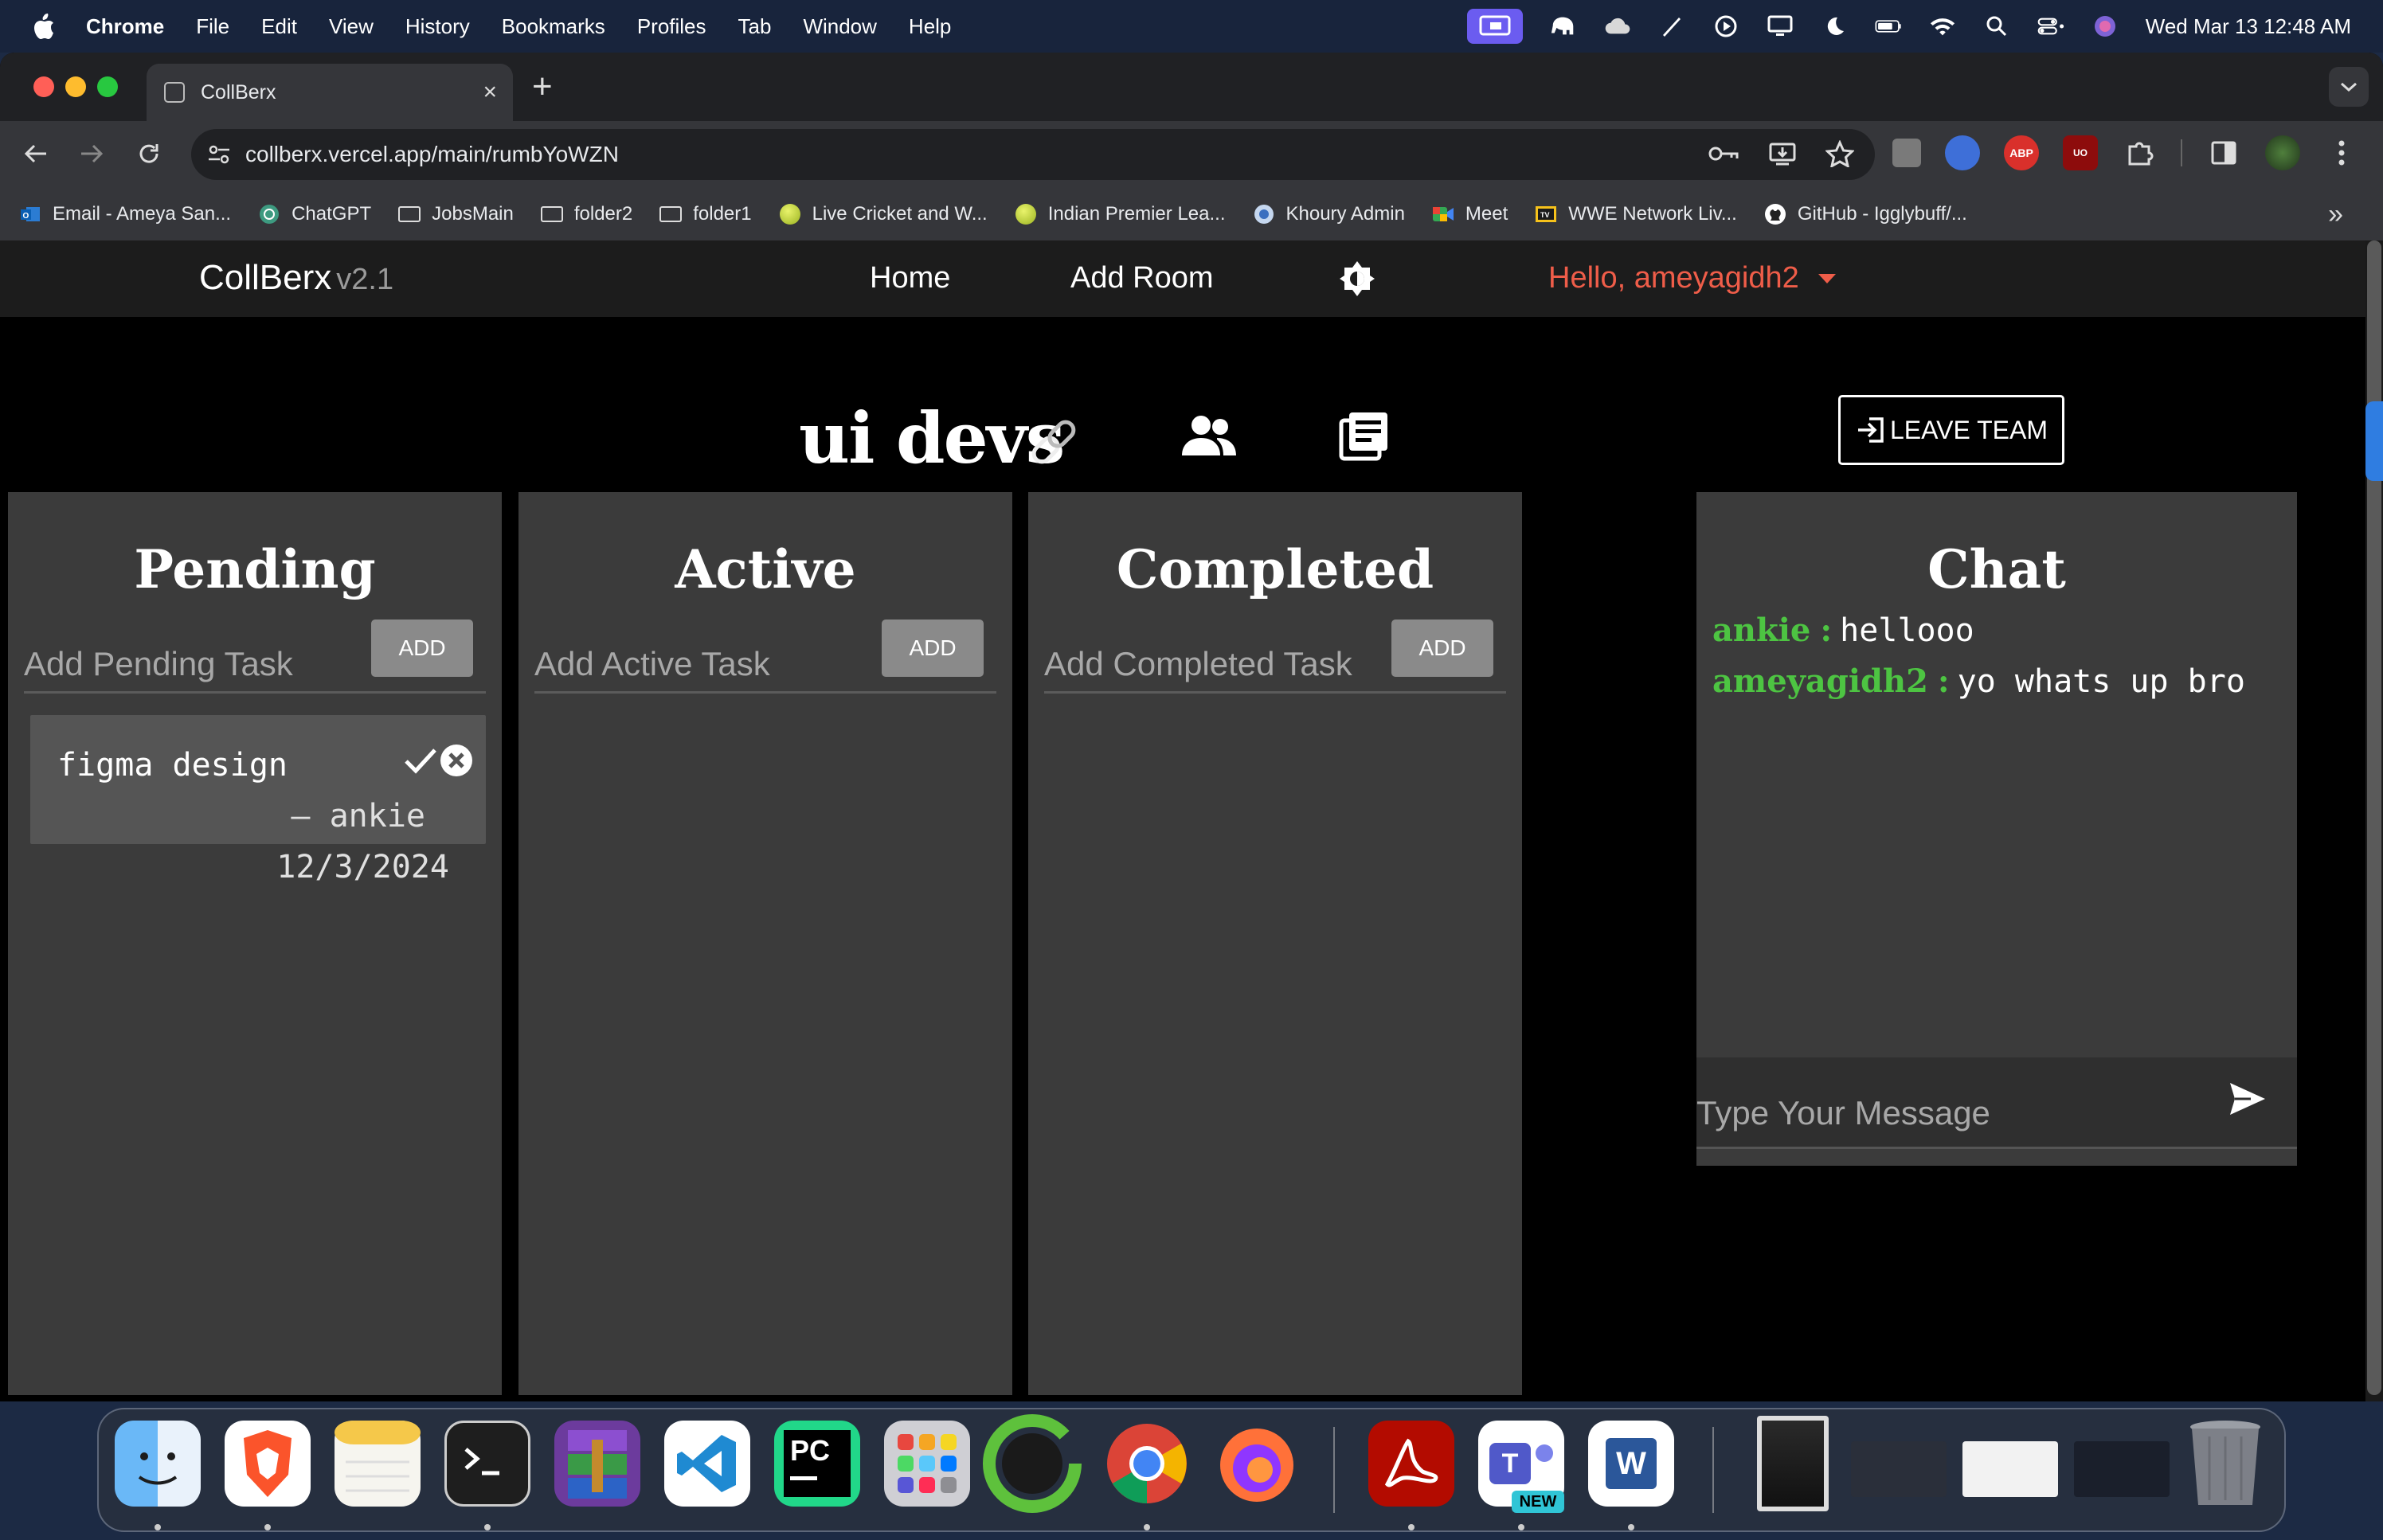 This screenshot has height=1540, width=2383. I want to click on back-arrow-icon, so click(36, 154).